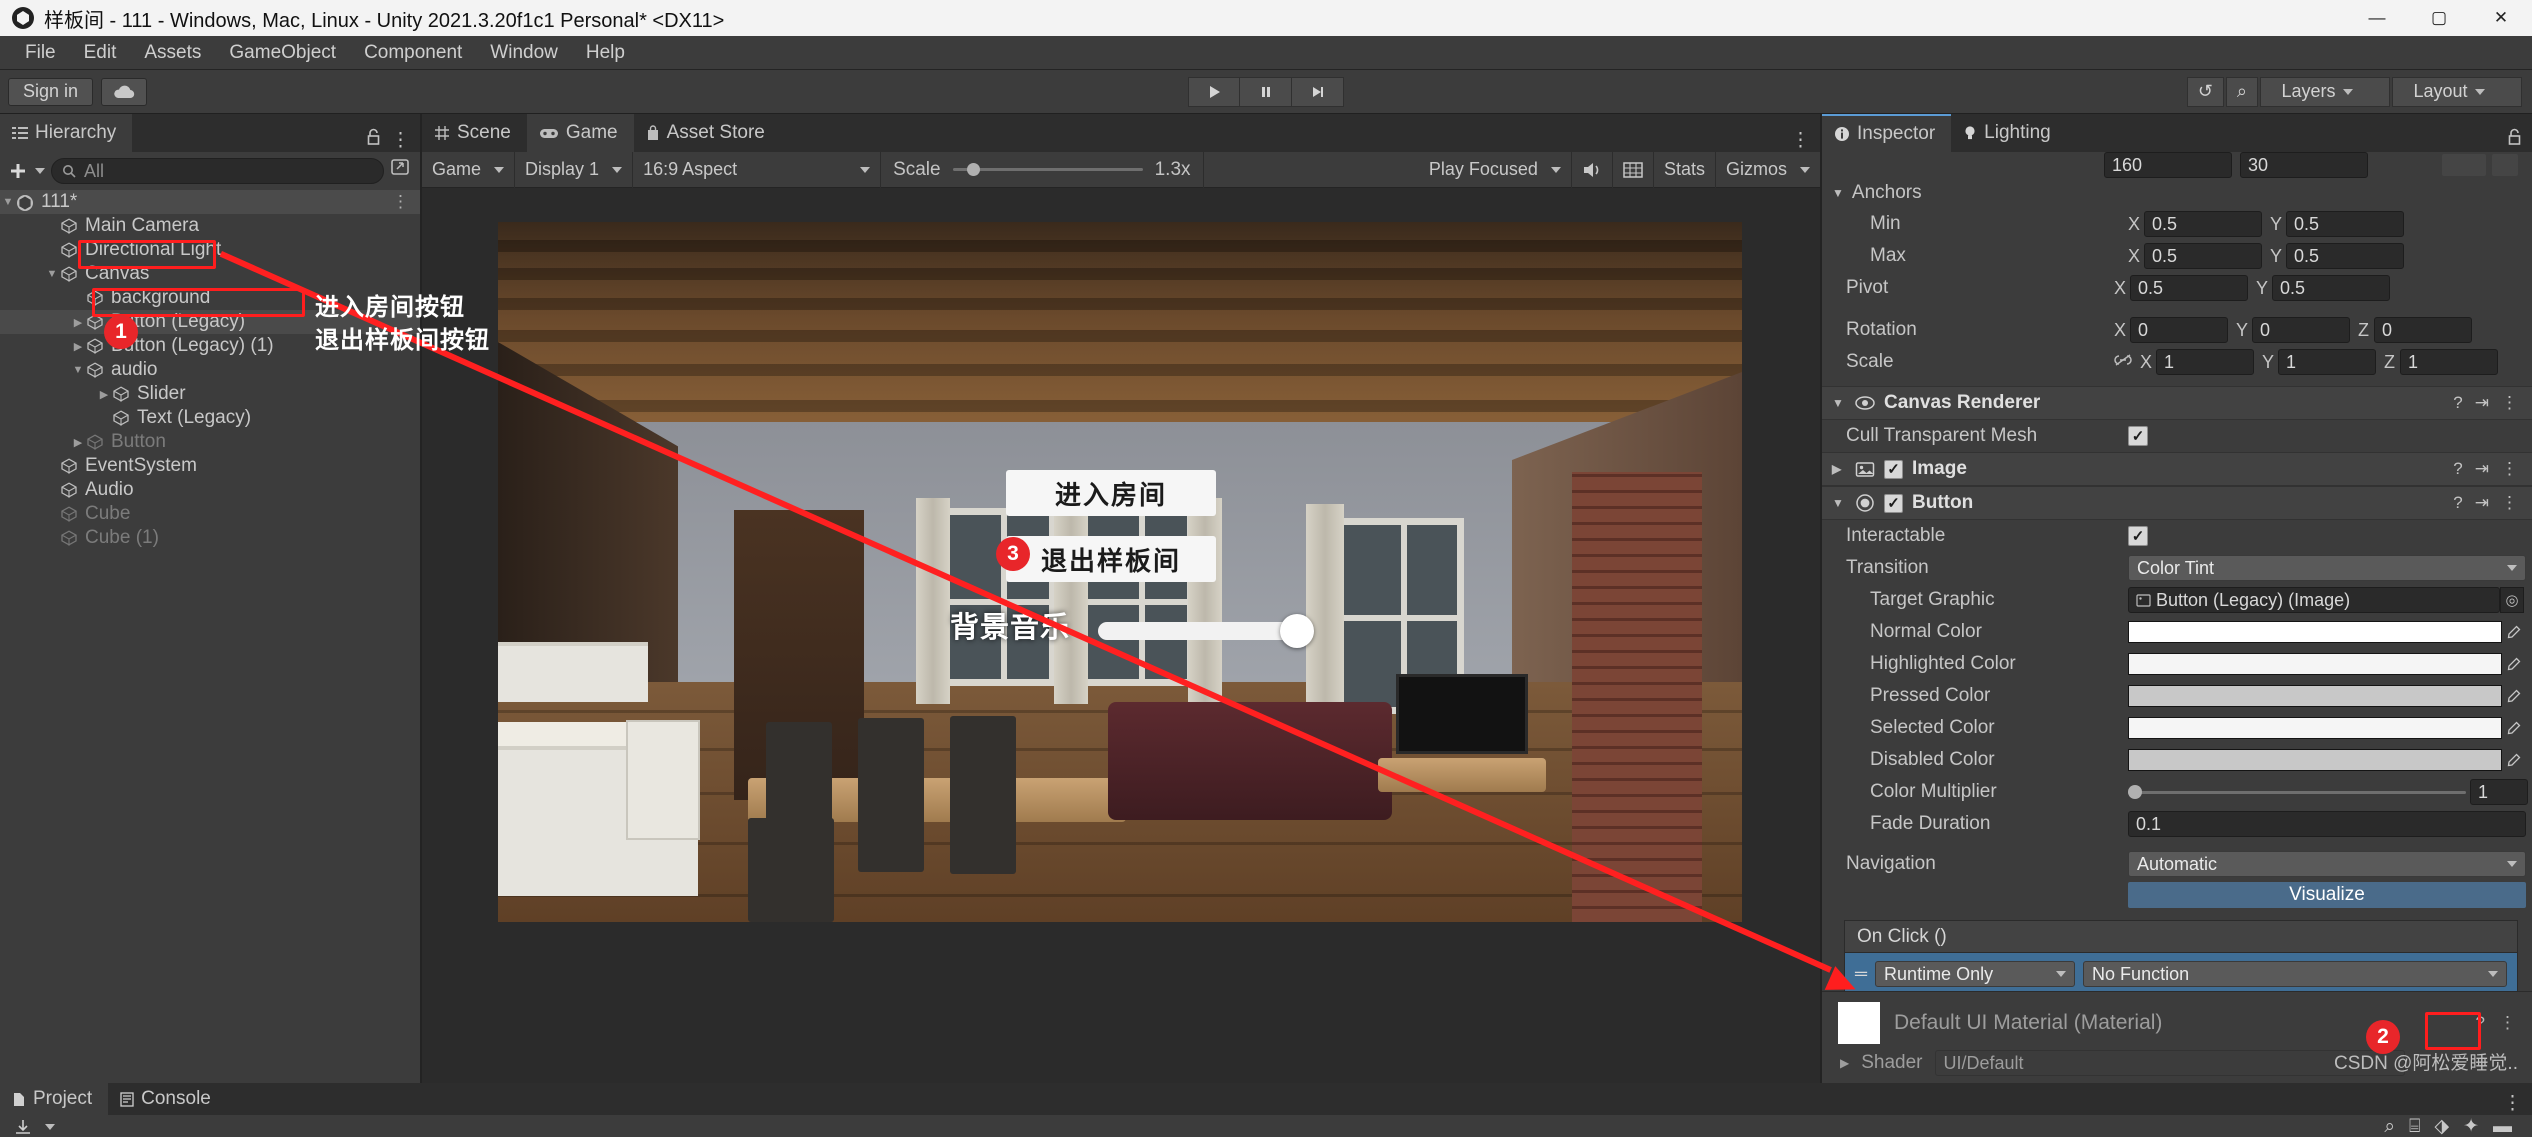  What do you see at coordinates (1592, 169) in the screenshot?
I see `mute-audio-icon` at bounding box center [1592, 169].